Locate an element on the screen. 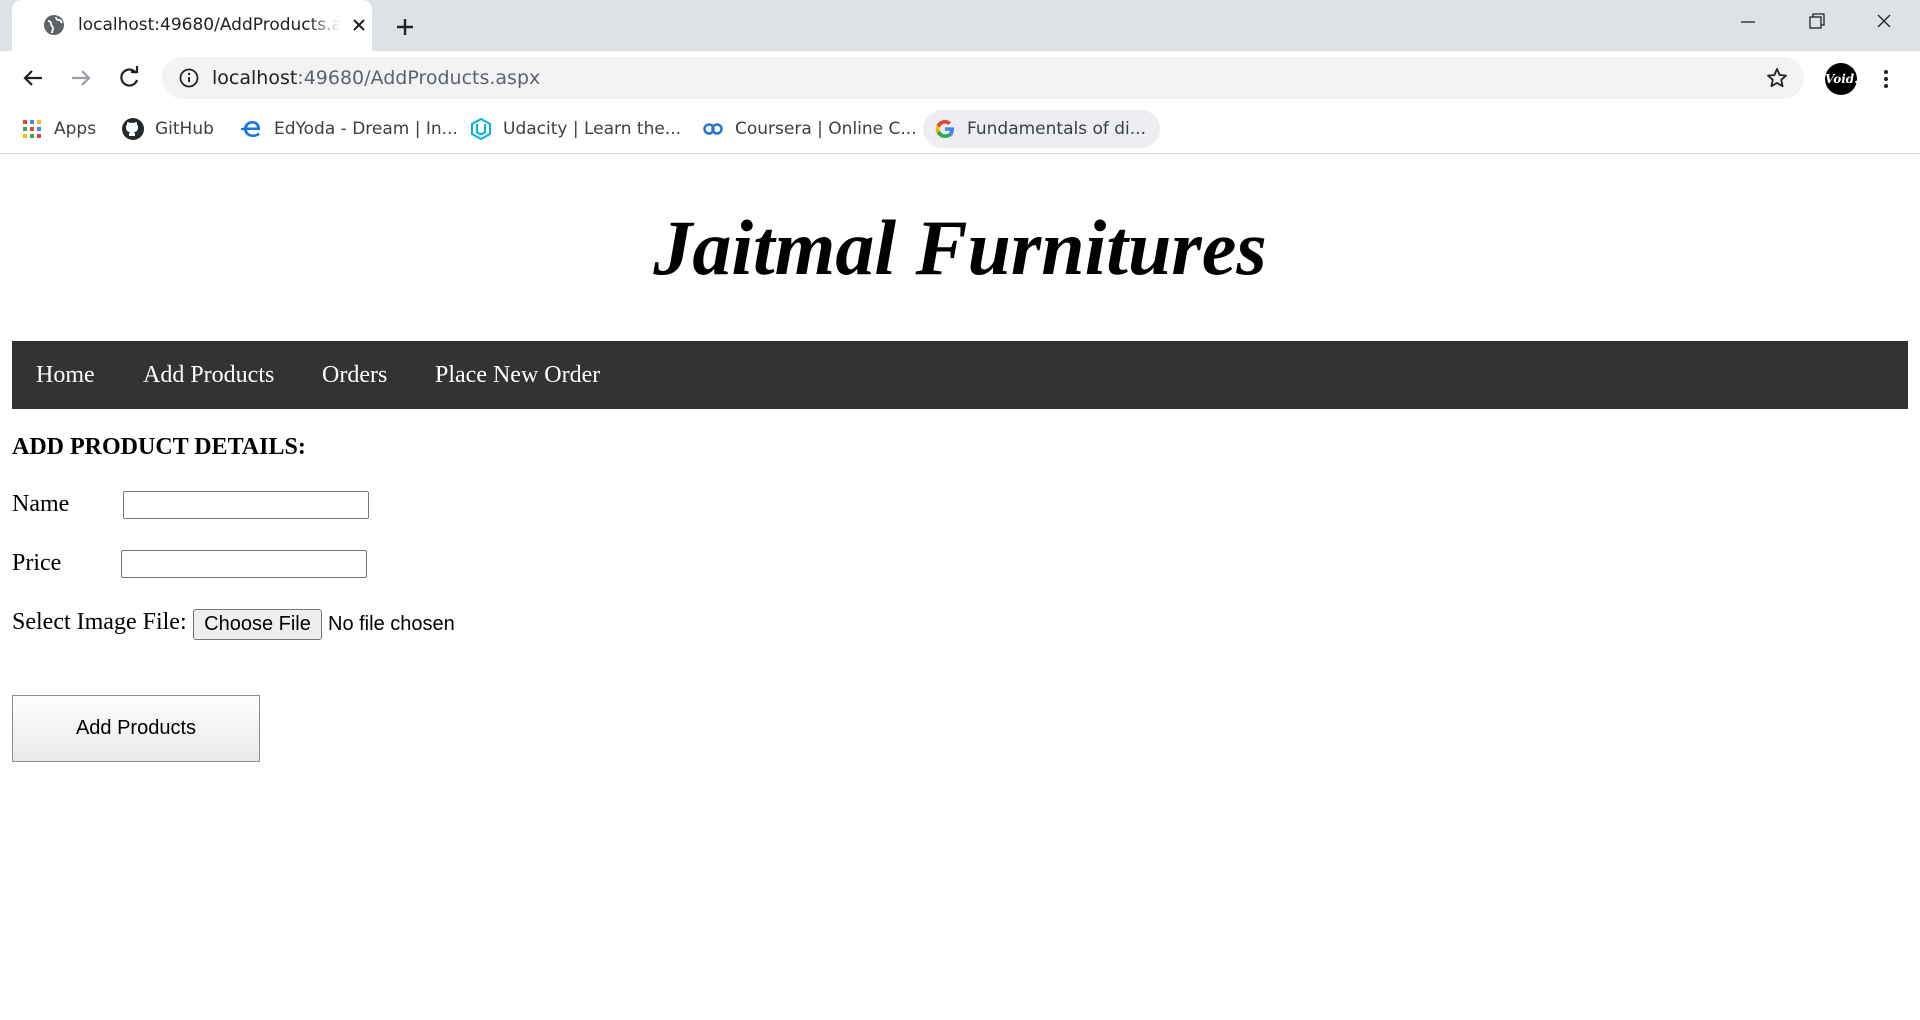 Image resolution: width=1920 pixels, height=1020 pixels. image-file-label: Select Image File: is located at coordinates (99, 622).